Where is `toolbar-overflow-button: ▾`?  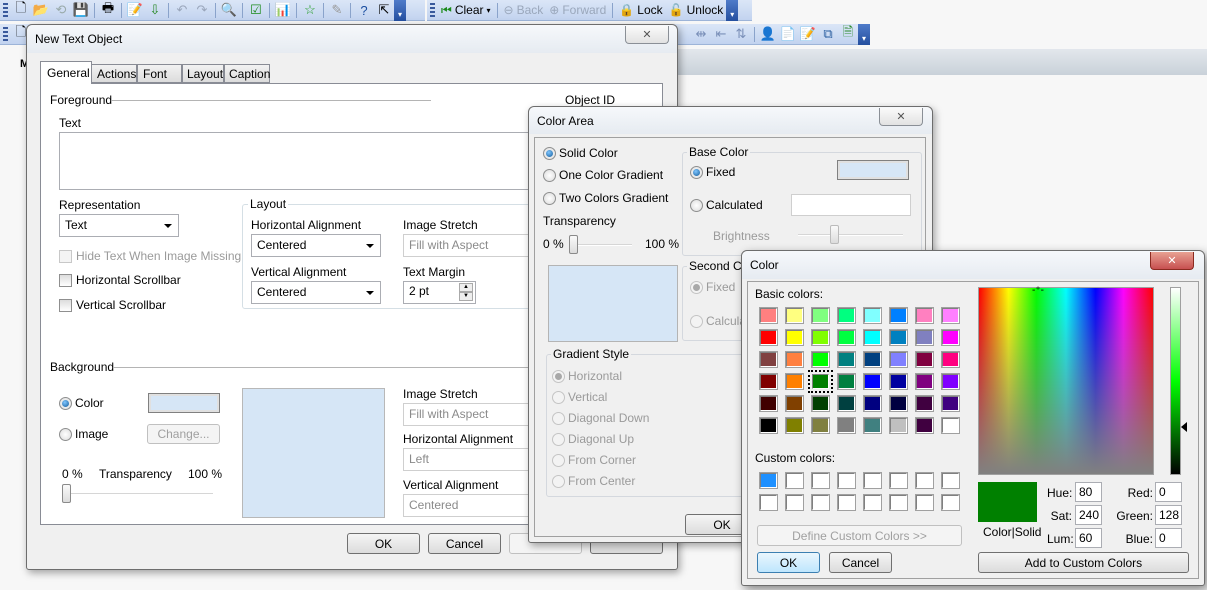
toolbar-overflow-button: ▾ is located at coordinates (732, 10).